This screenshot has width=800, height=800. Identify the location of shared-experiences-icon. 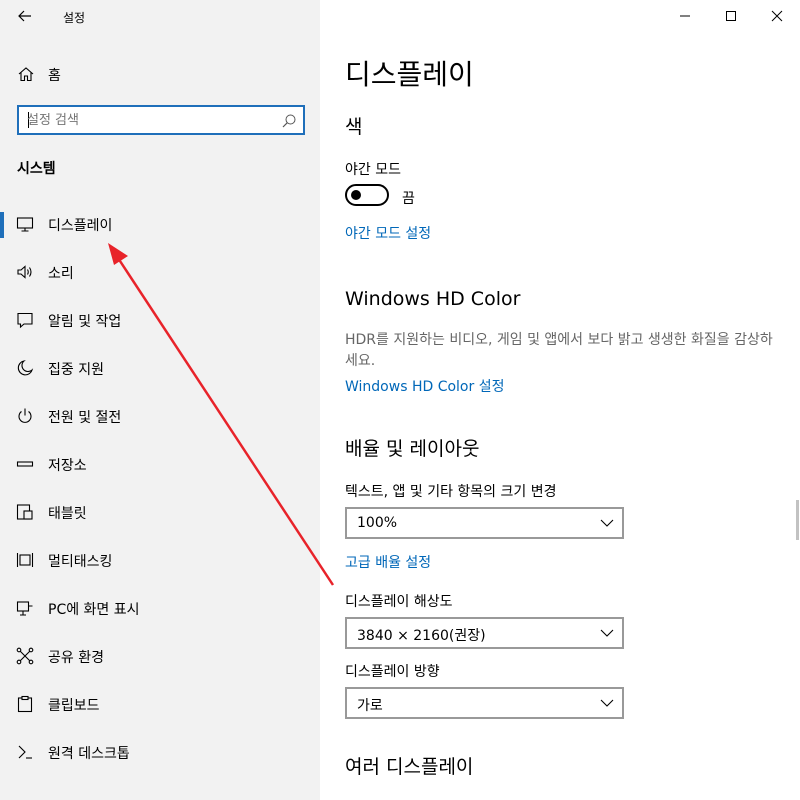
(25, 656).